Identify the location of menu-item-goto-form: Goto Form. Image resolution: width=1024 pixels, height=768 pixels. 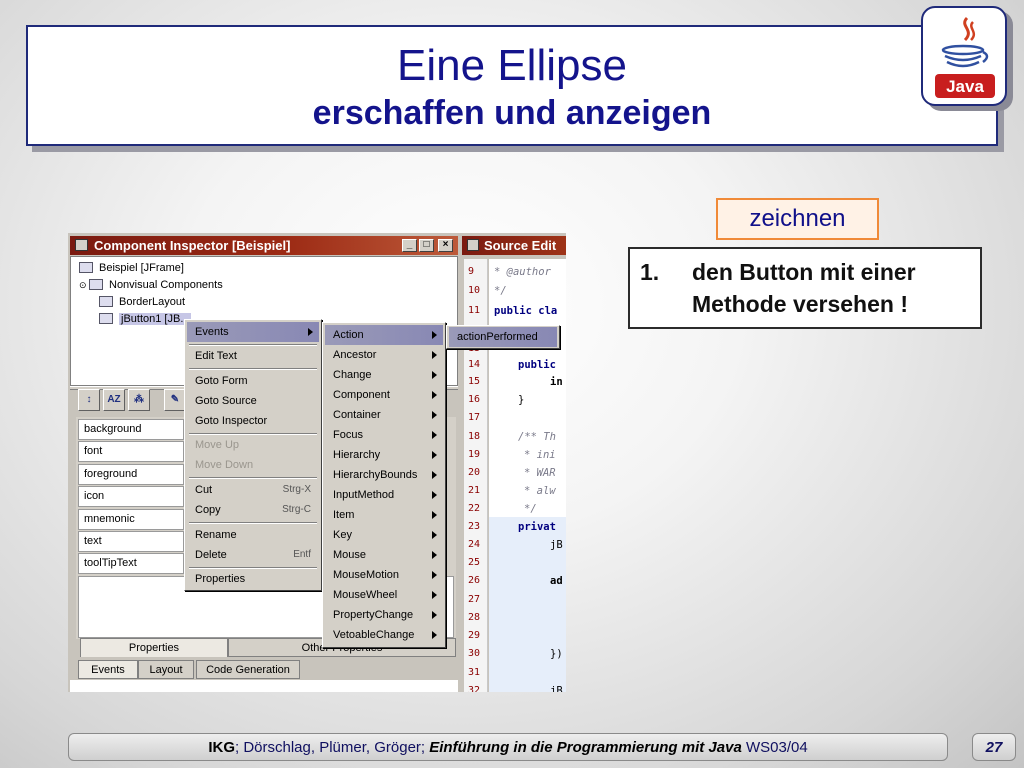
(253, 381).